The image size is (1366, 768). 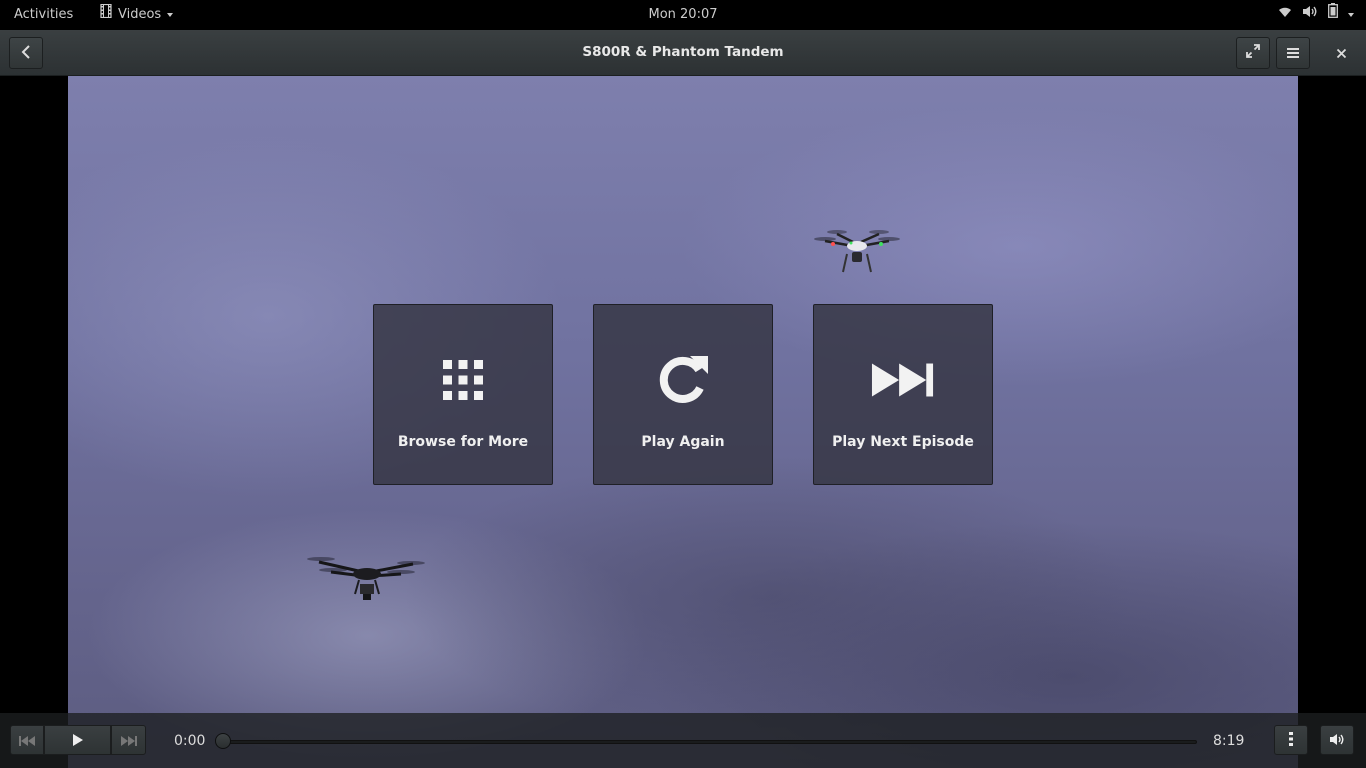 I want to click on current-time: 0:00, so click(x=190, y=741).